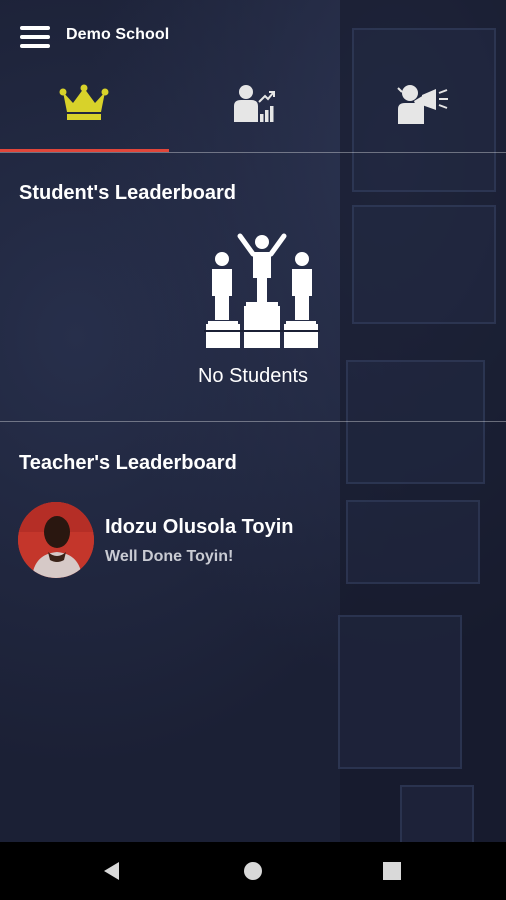 The height and width of the screenshot is (900, 506). Describe the element at coordinates (56, 540) in the screenshot. I see `avatar` at that location.